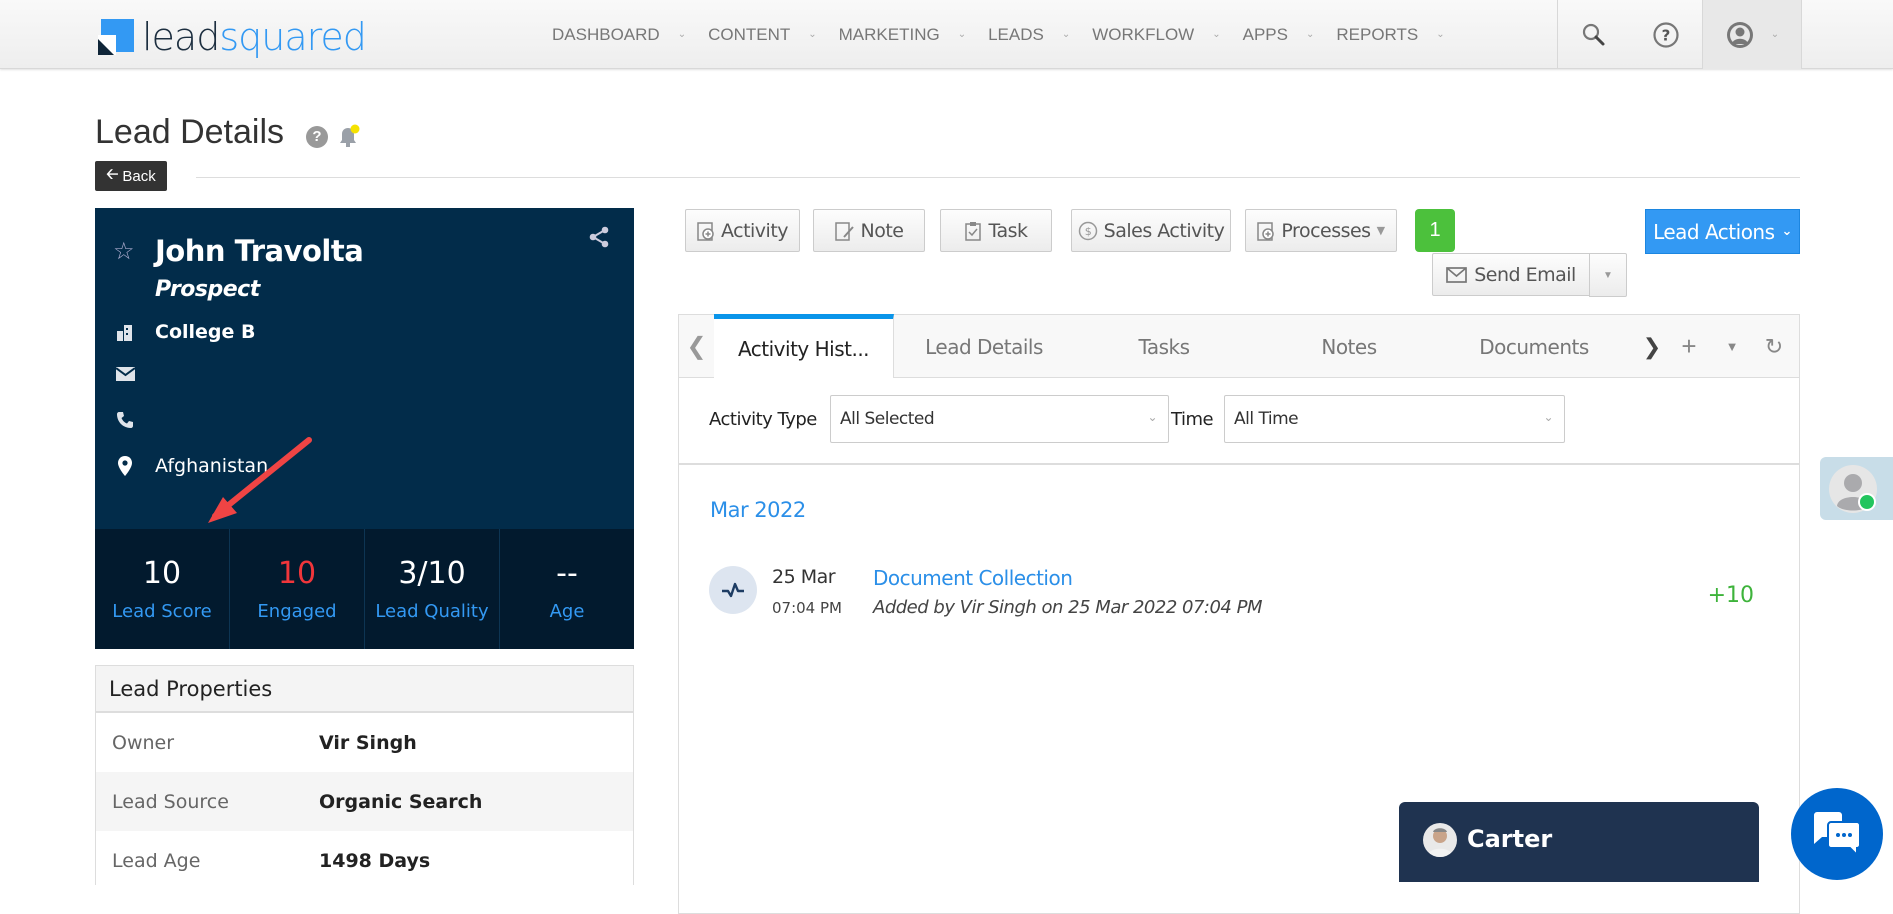 This screenshot has height=914, width=1893. What do you see at coordinates (599, 239) in the screenshot?
I see `share-icon` at bounding box center [599, 239].